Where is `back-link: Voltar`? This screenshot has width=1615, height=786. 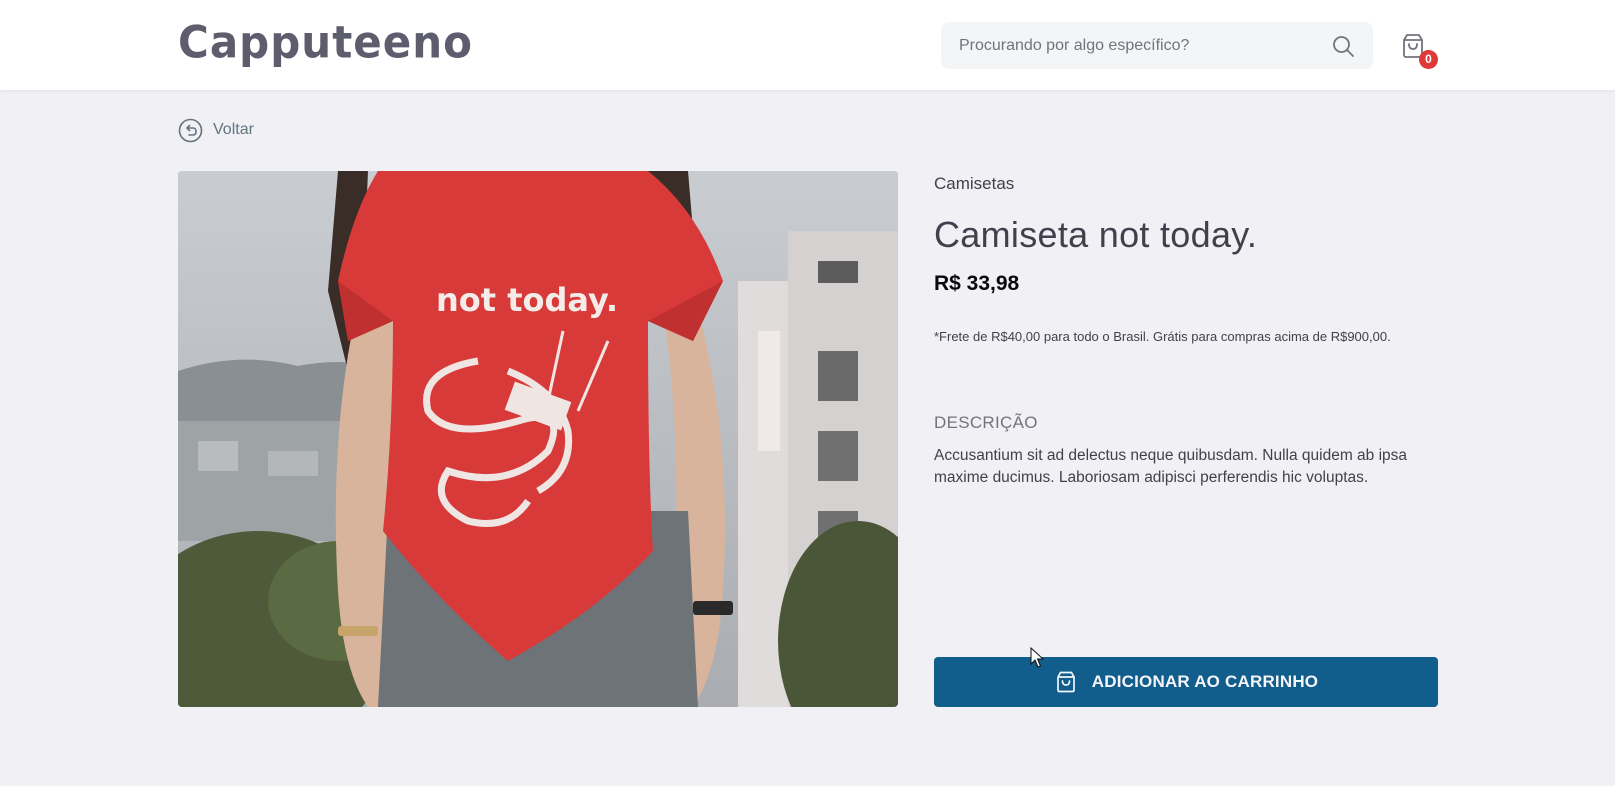 back-link: Voltar is located at coordinates (216, 130).